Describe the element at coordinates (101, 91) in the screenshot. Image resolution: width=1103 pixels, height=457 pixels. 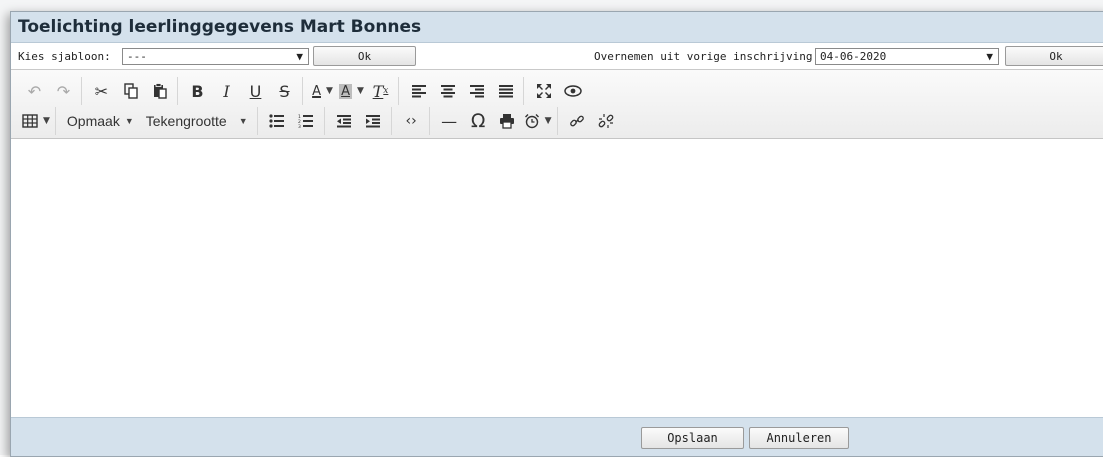
I see `cut-icon: ✂` at that location.